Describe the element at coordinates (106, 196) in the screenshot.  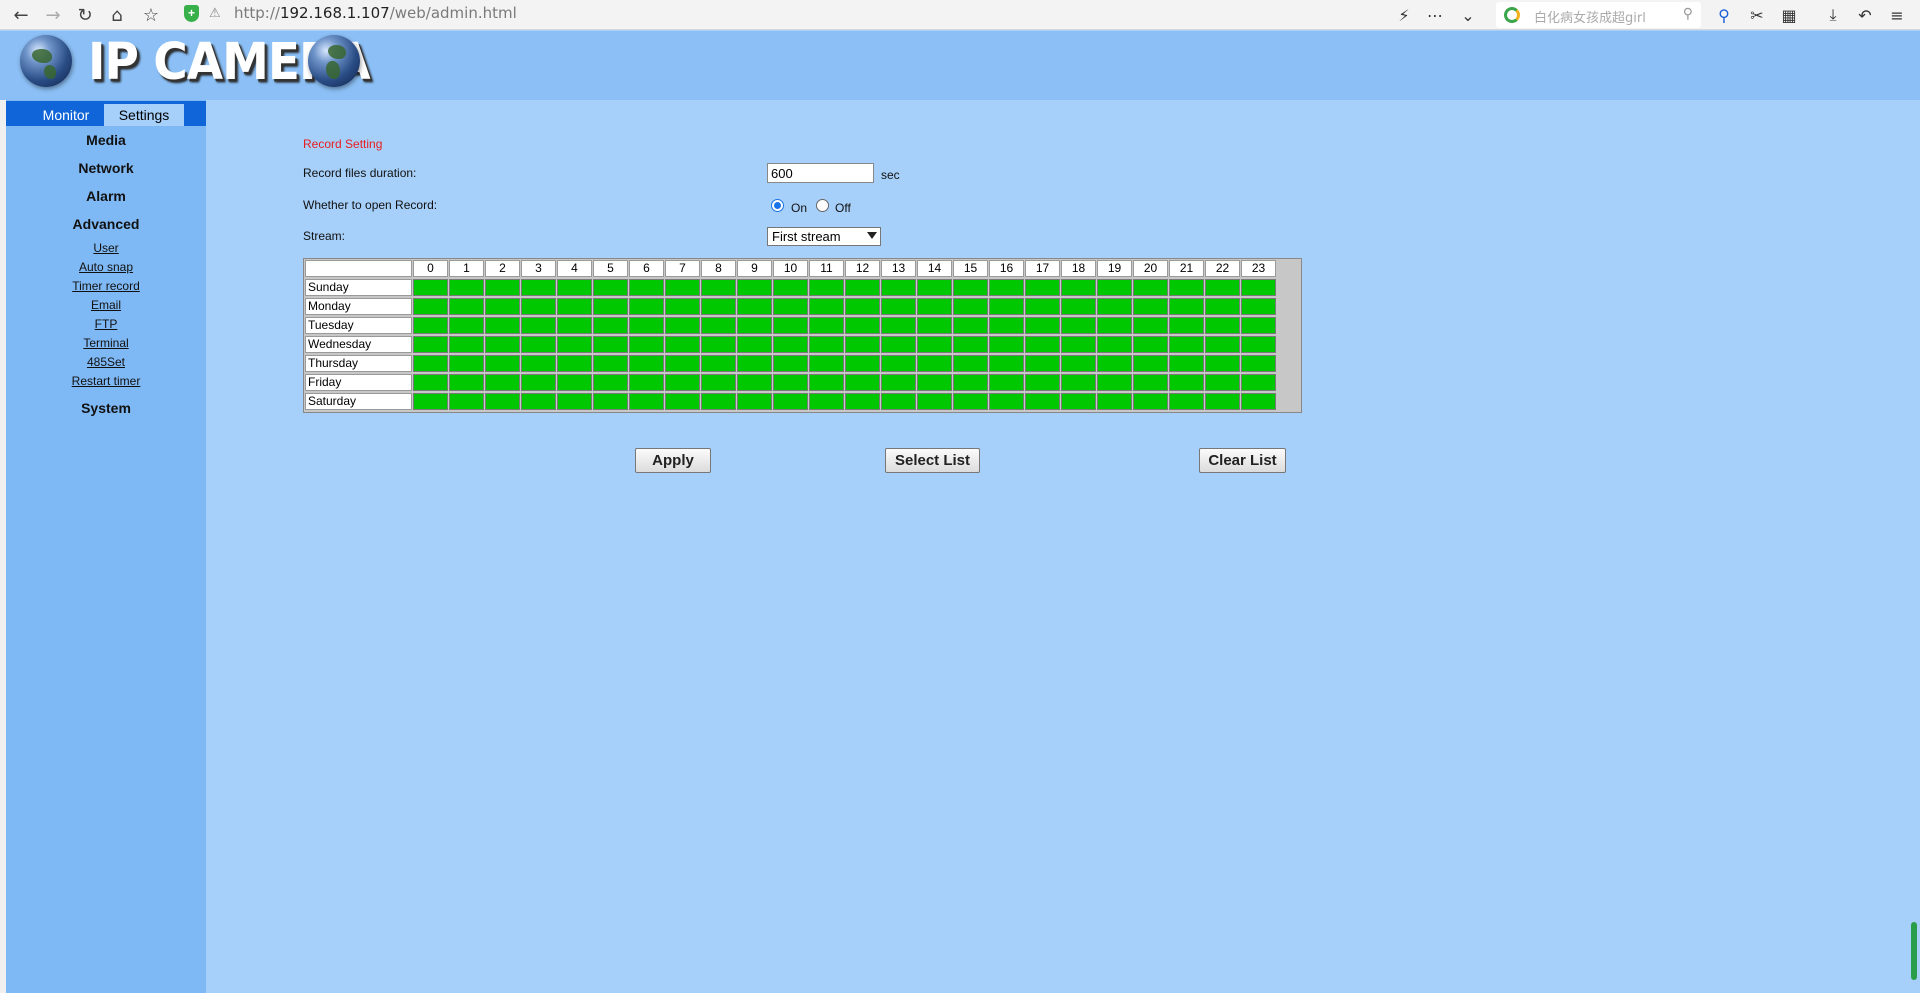
I see `menu-alarm: Alarm` at that location.